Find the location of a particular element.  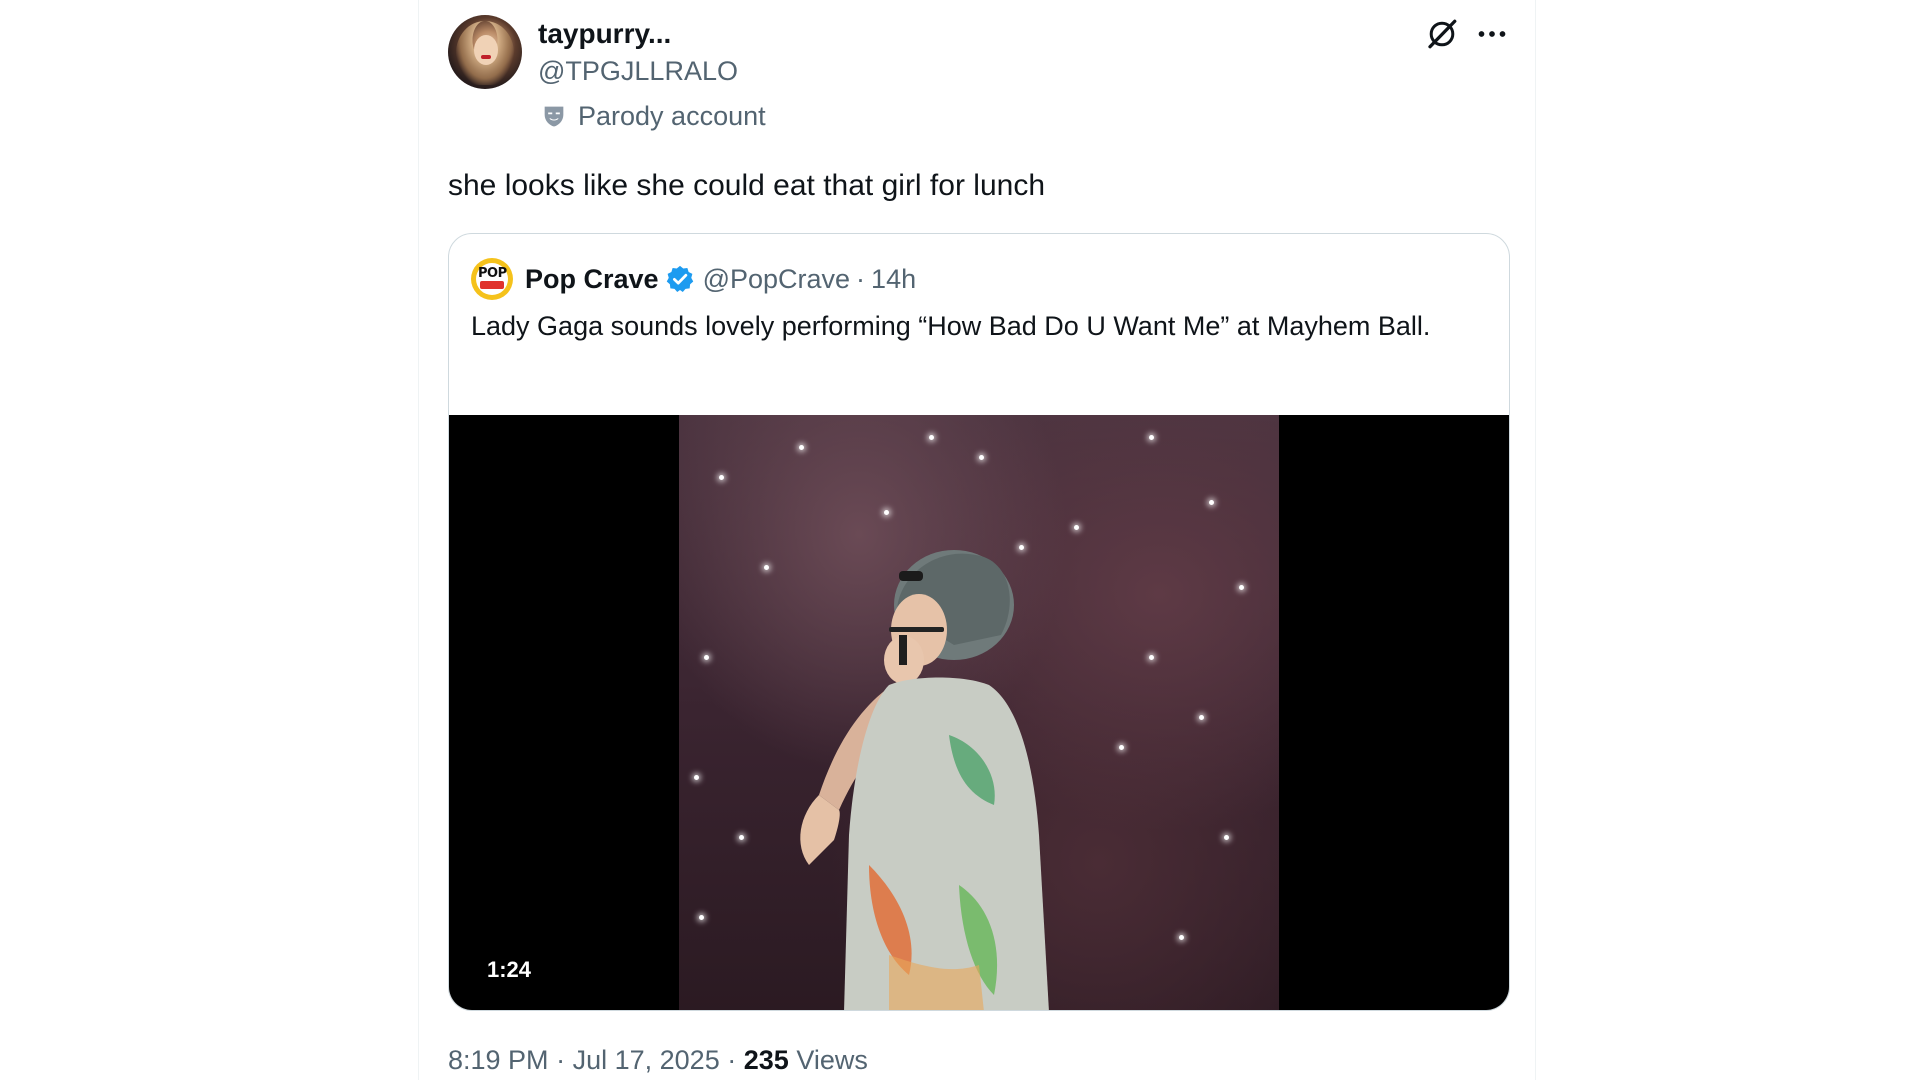

performer-figure is located at coordinates (924, 780).